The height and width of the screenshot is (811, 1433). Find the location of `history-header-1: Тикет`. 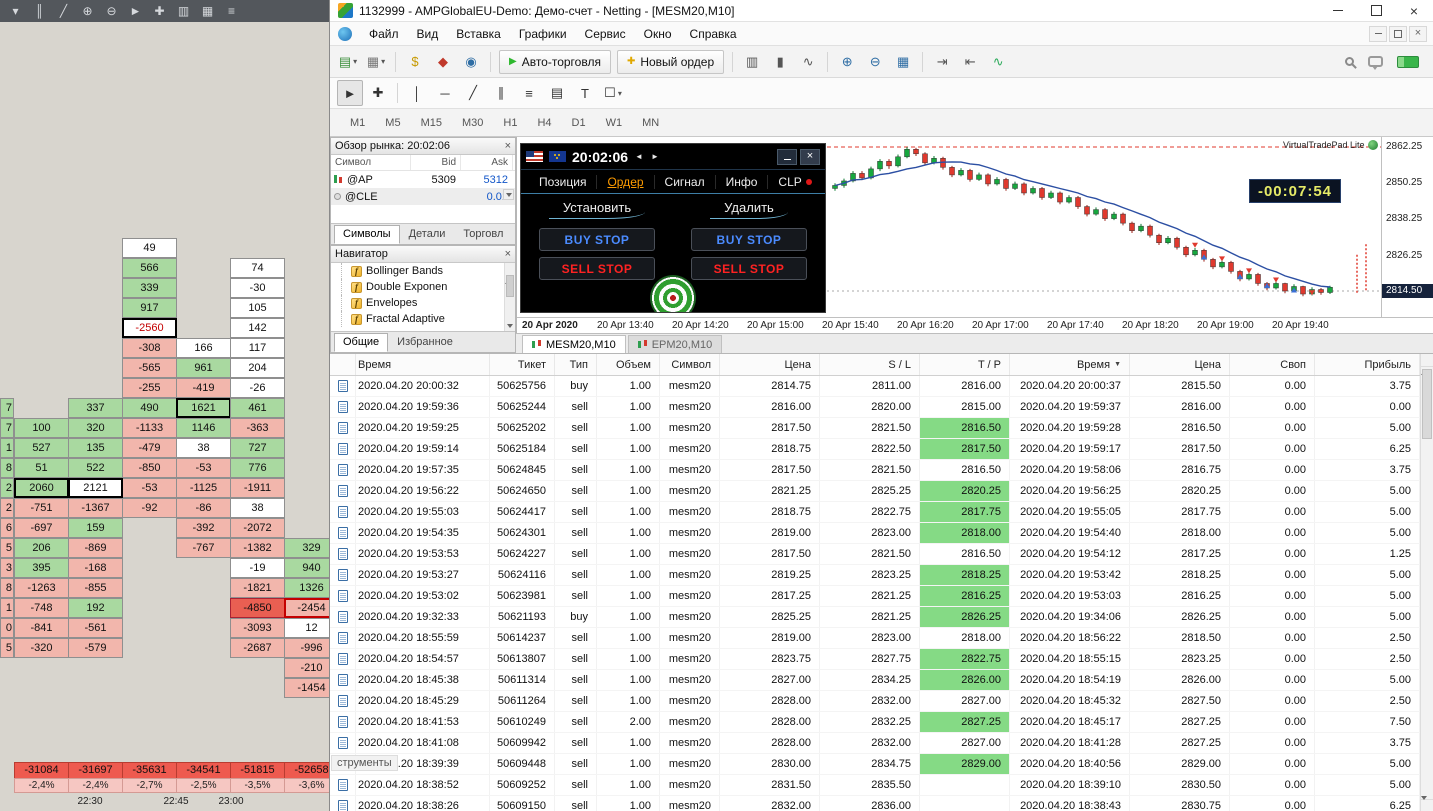

history-header-1: Тикет is located at coordinates (522, 364).